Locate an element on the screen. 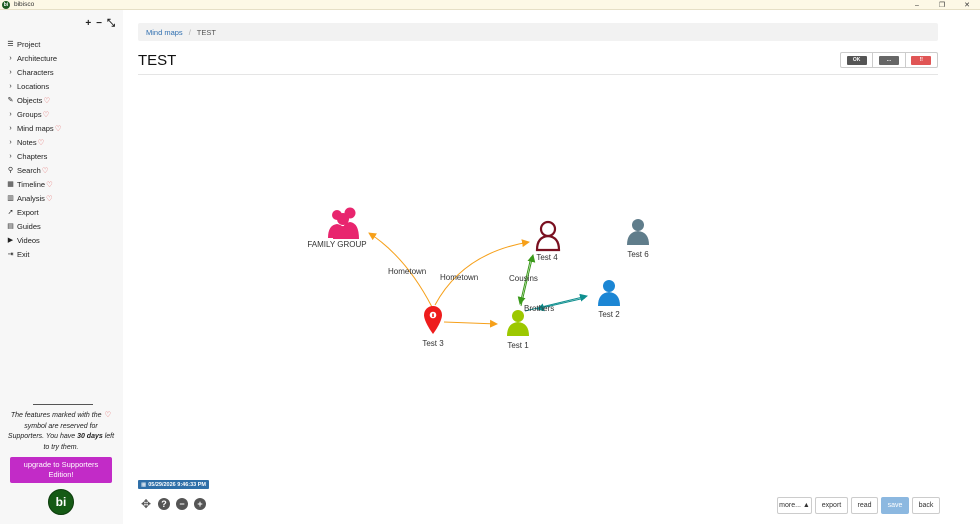 The height and width of the screenshot is (524, 980). collapse-all-icon: − is located at coordinates (99, 23).